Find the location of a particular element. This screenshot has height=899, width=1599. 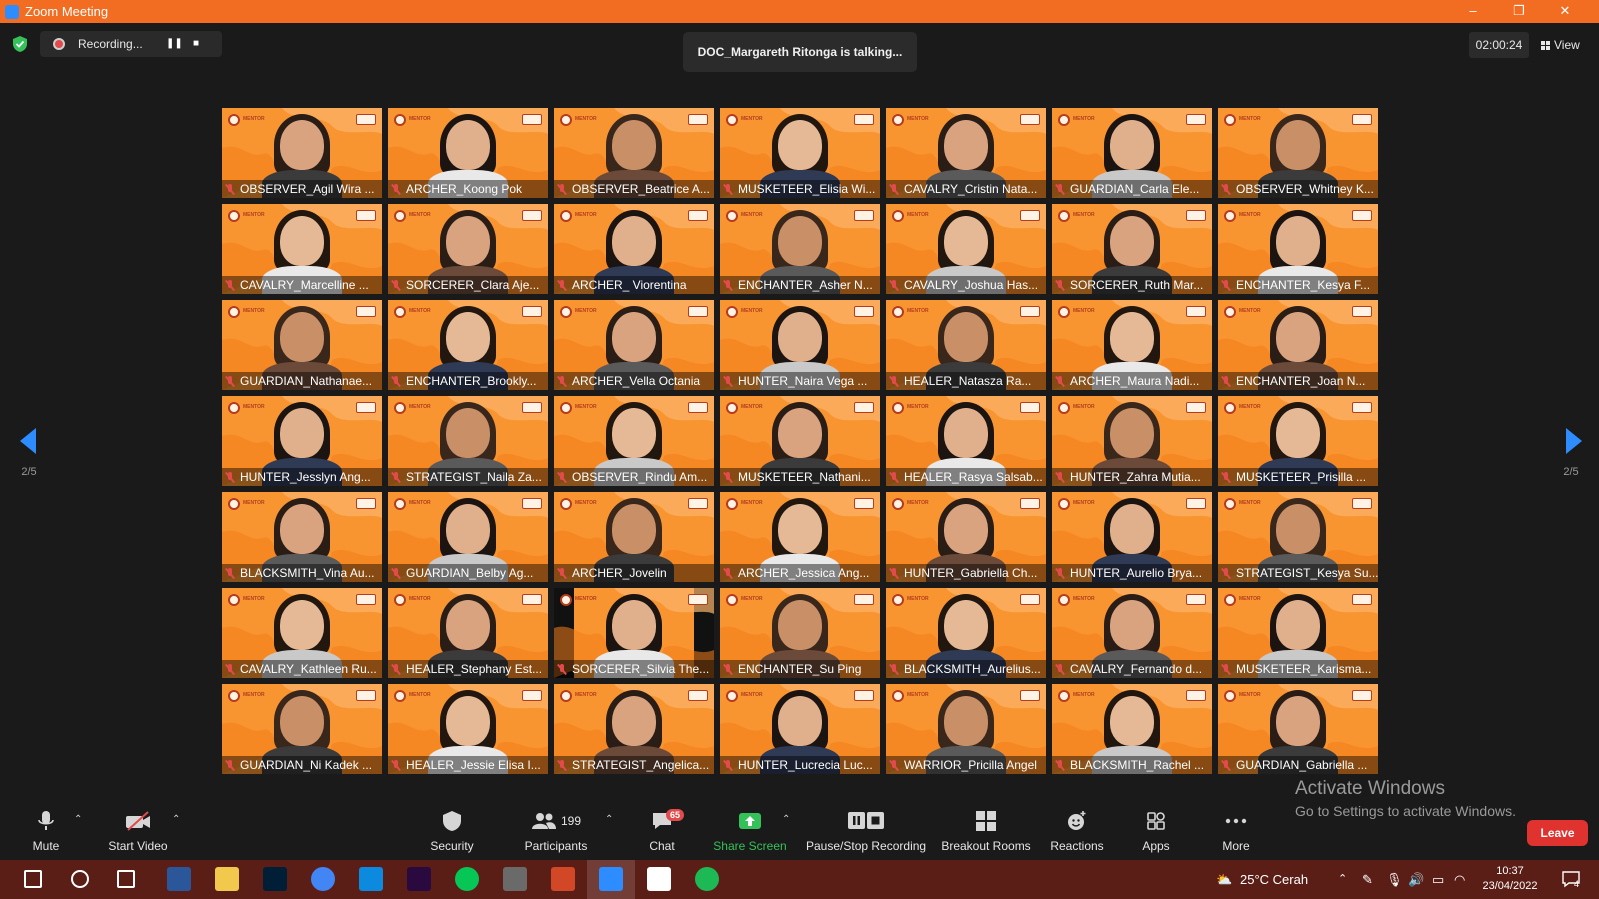

zoom-icon is located at coordinates (611, 879).